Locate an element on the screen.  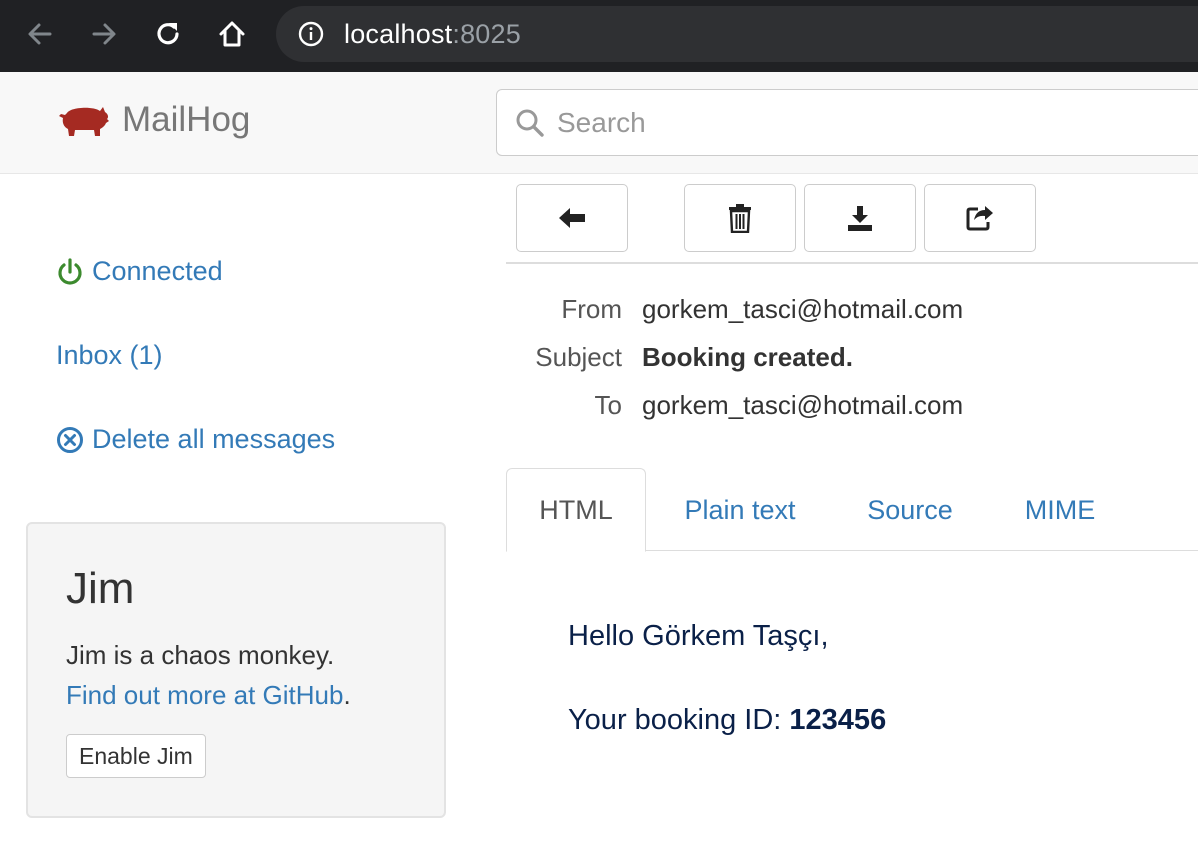
search-icon is located at coordinates (530, 123).